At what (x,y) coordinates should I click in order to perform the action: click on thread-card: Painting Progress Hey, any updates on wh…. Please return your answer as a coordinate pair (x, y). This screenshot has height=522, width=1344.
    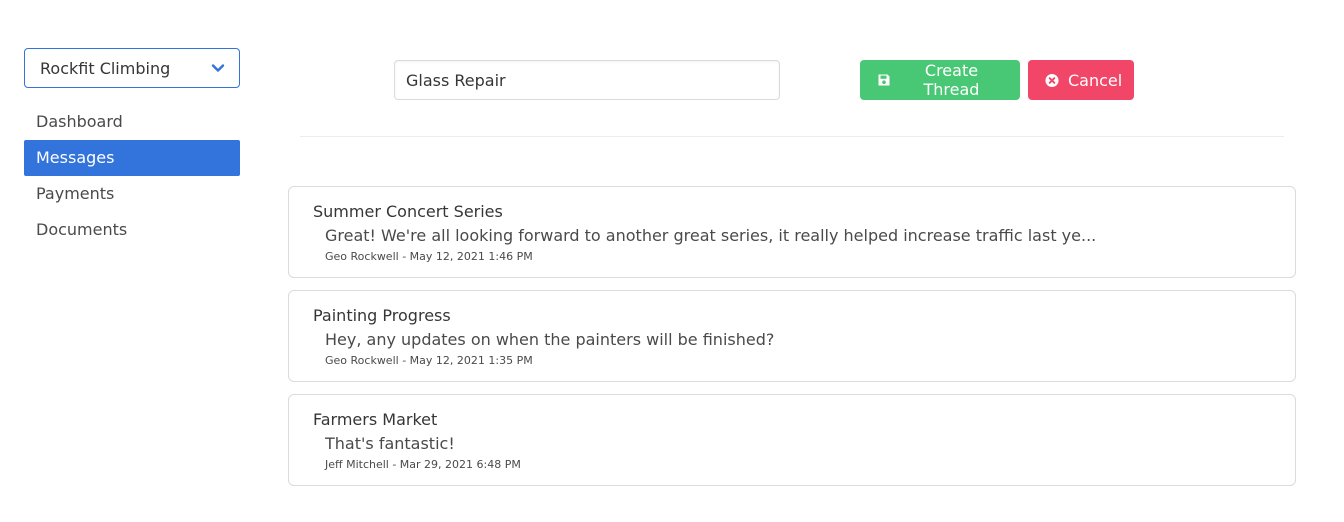
    Looking at the image, I should click on (792, 336).